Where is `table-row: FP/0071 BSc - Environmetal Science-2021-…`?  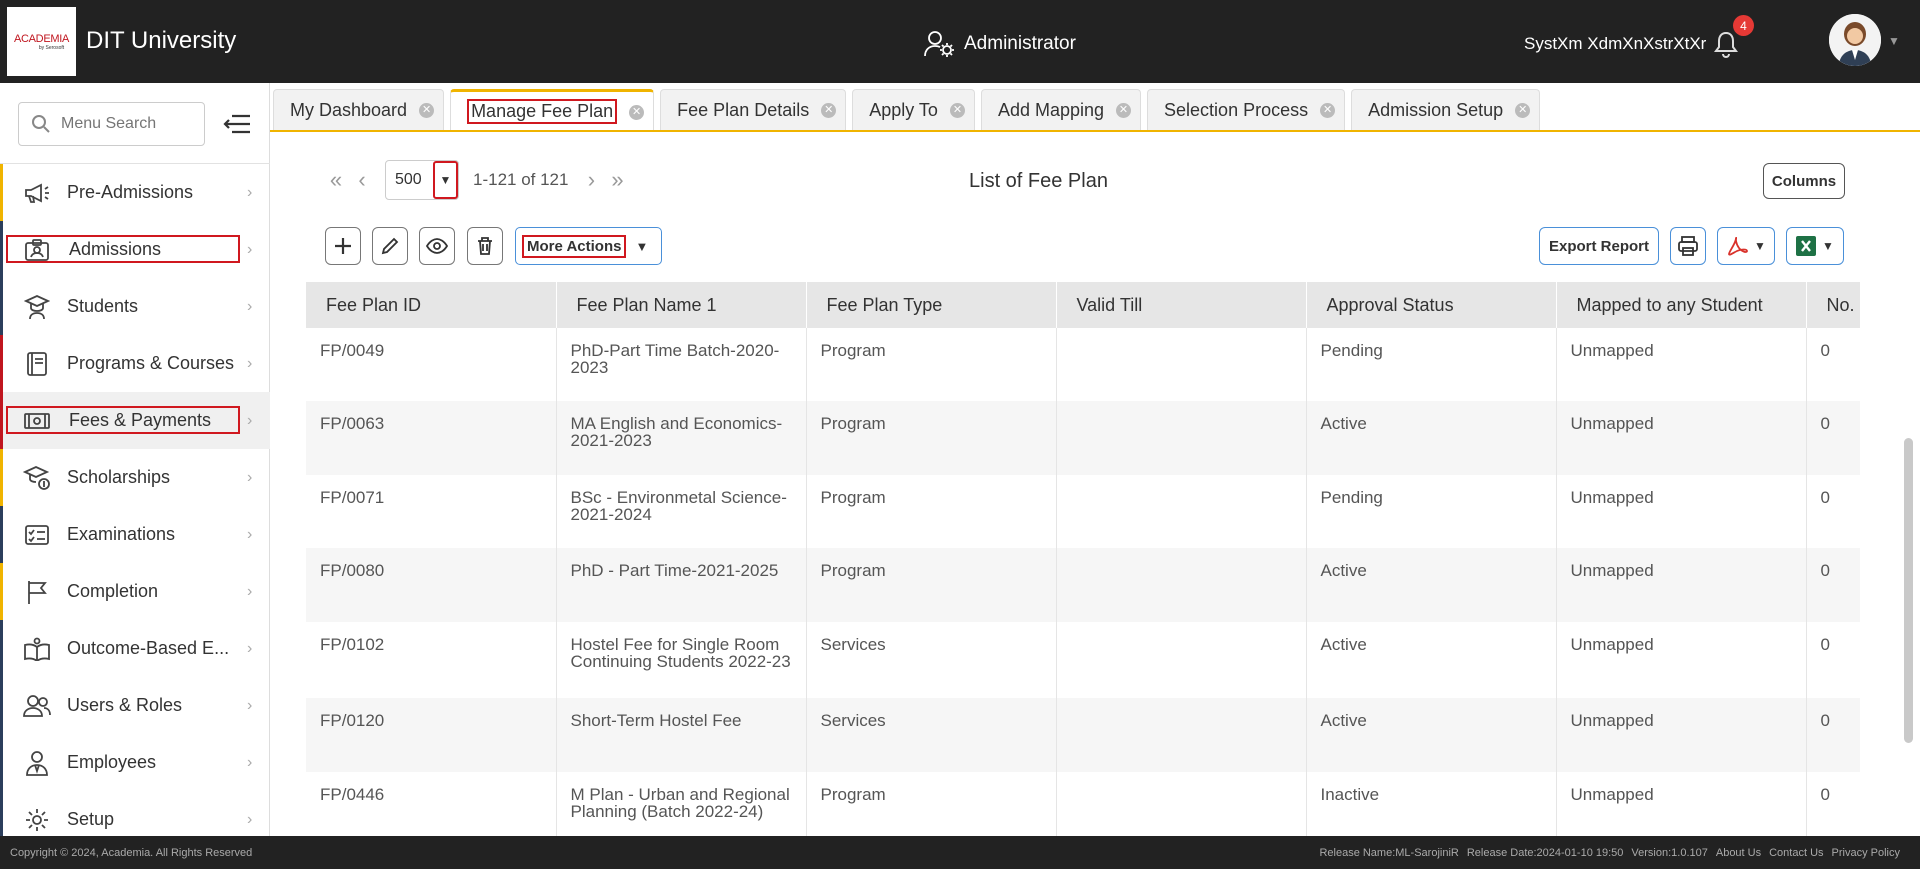 table-row: FP/0071 BSc - Environmetal Science-2021-… is located at coordinates (1083, 511).